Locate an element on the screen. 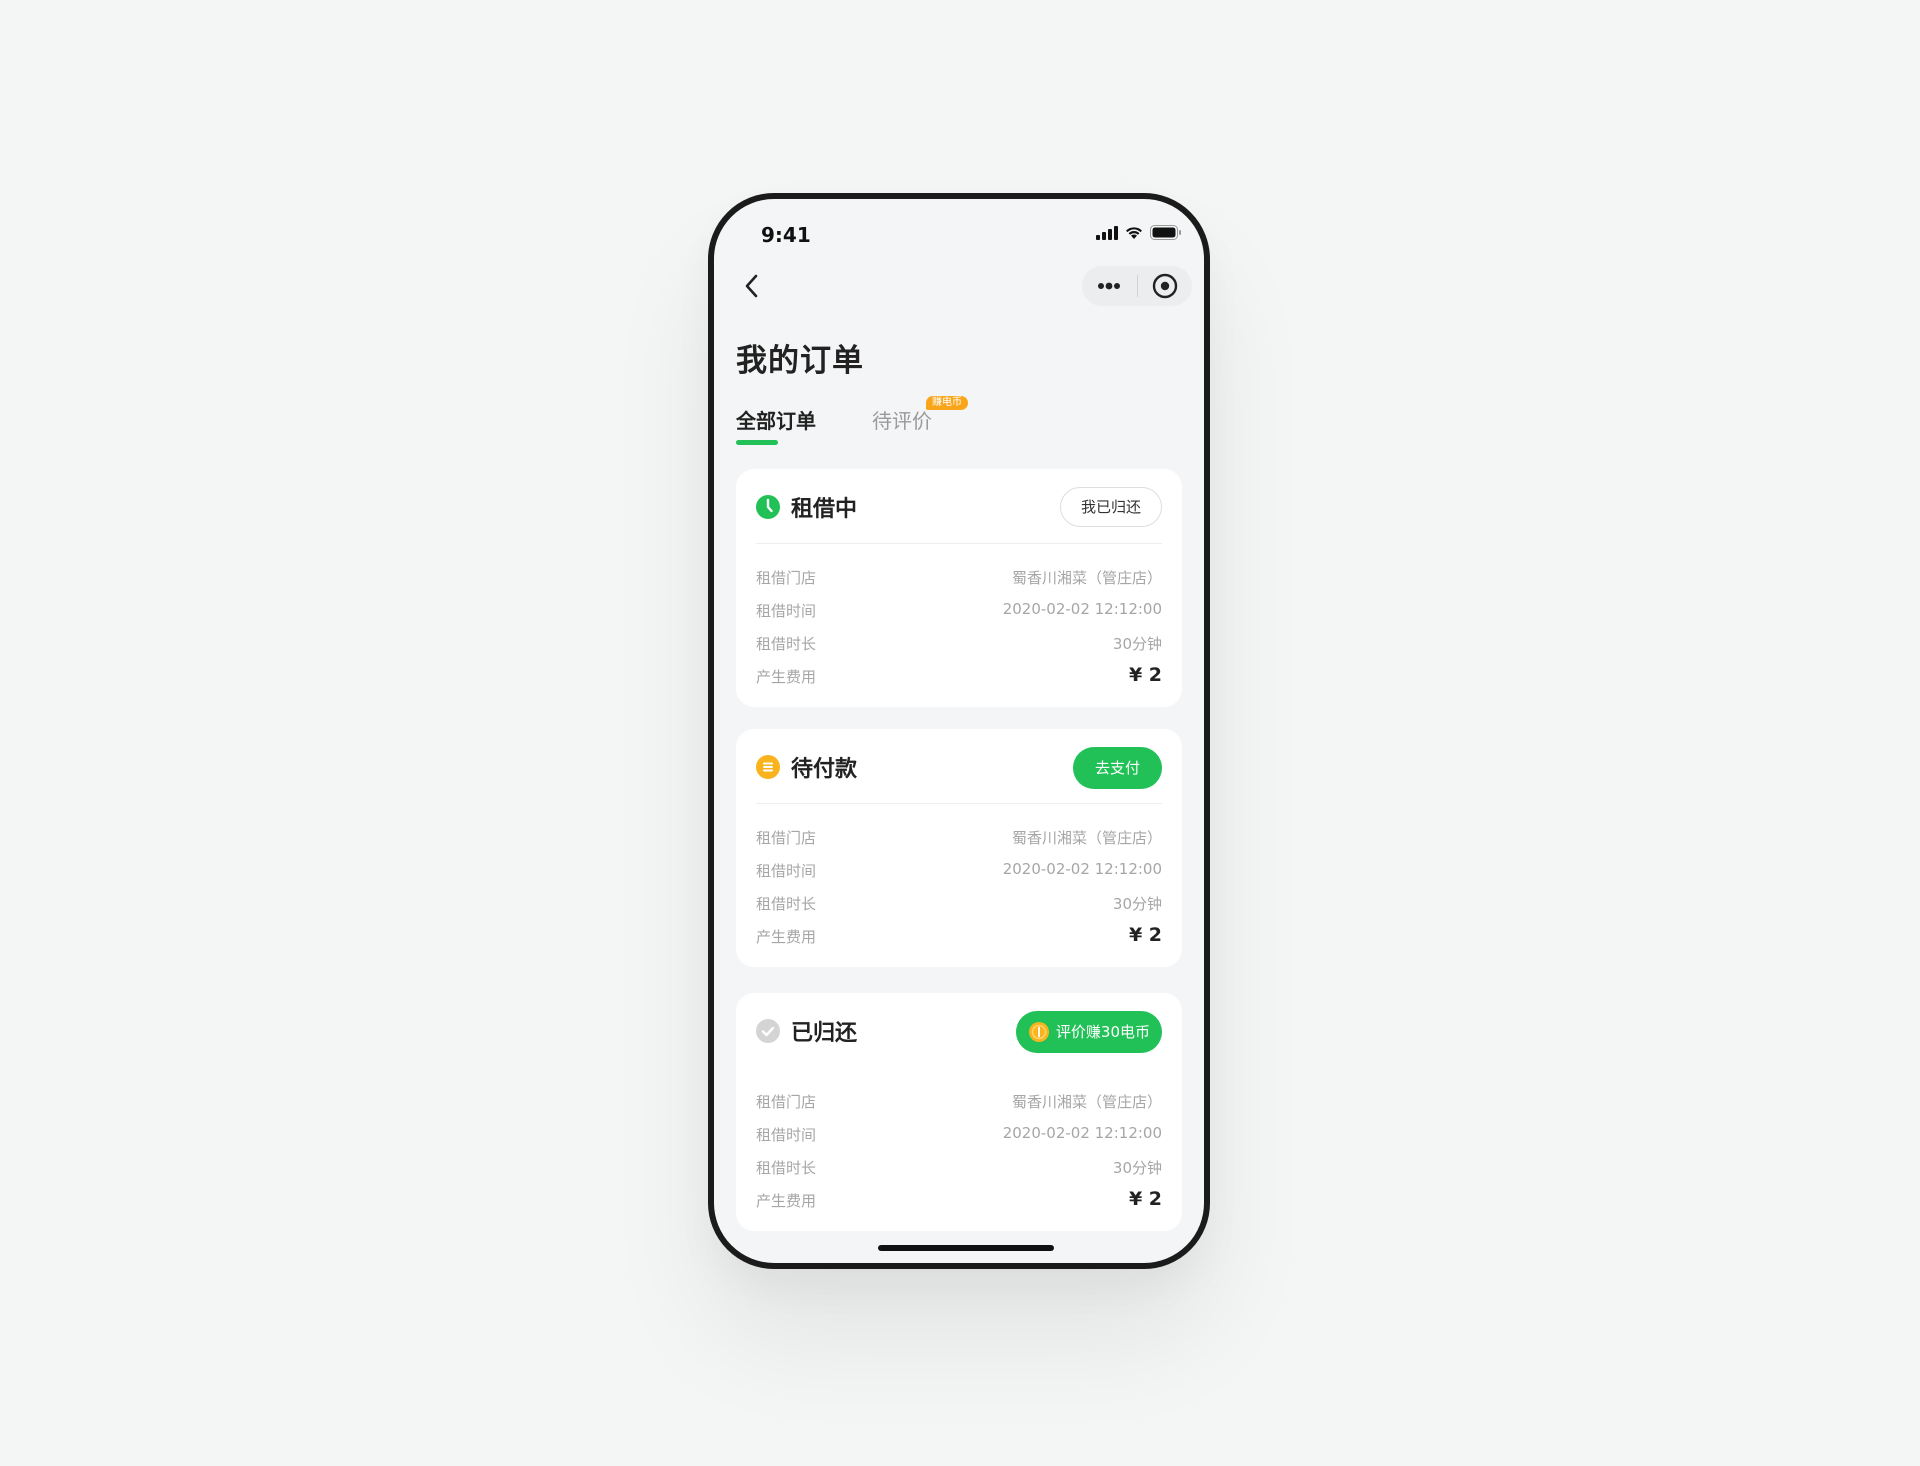  coin-icon is located at coordinates (1038, 1032).